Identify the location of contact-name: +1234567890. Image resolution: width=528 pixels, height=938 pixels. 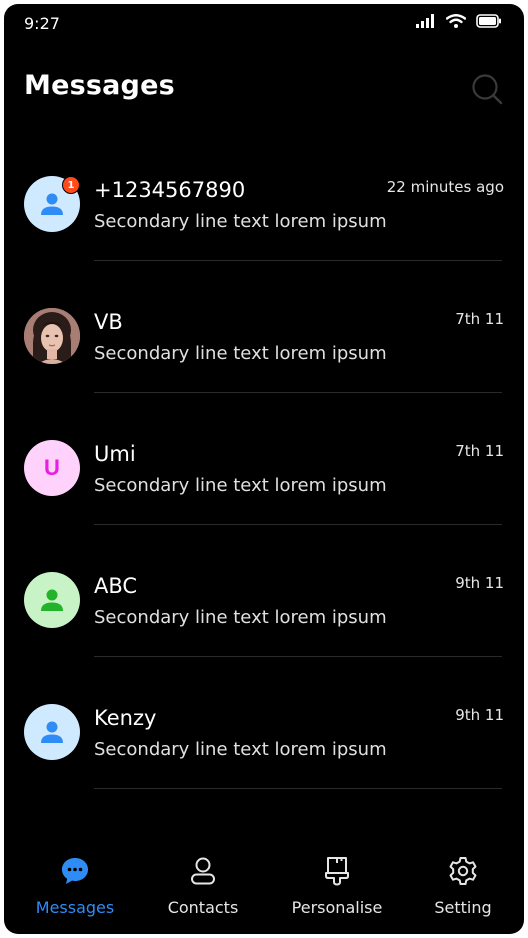
(170, 190).